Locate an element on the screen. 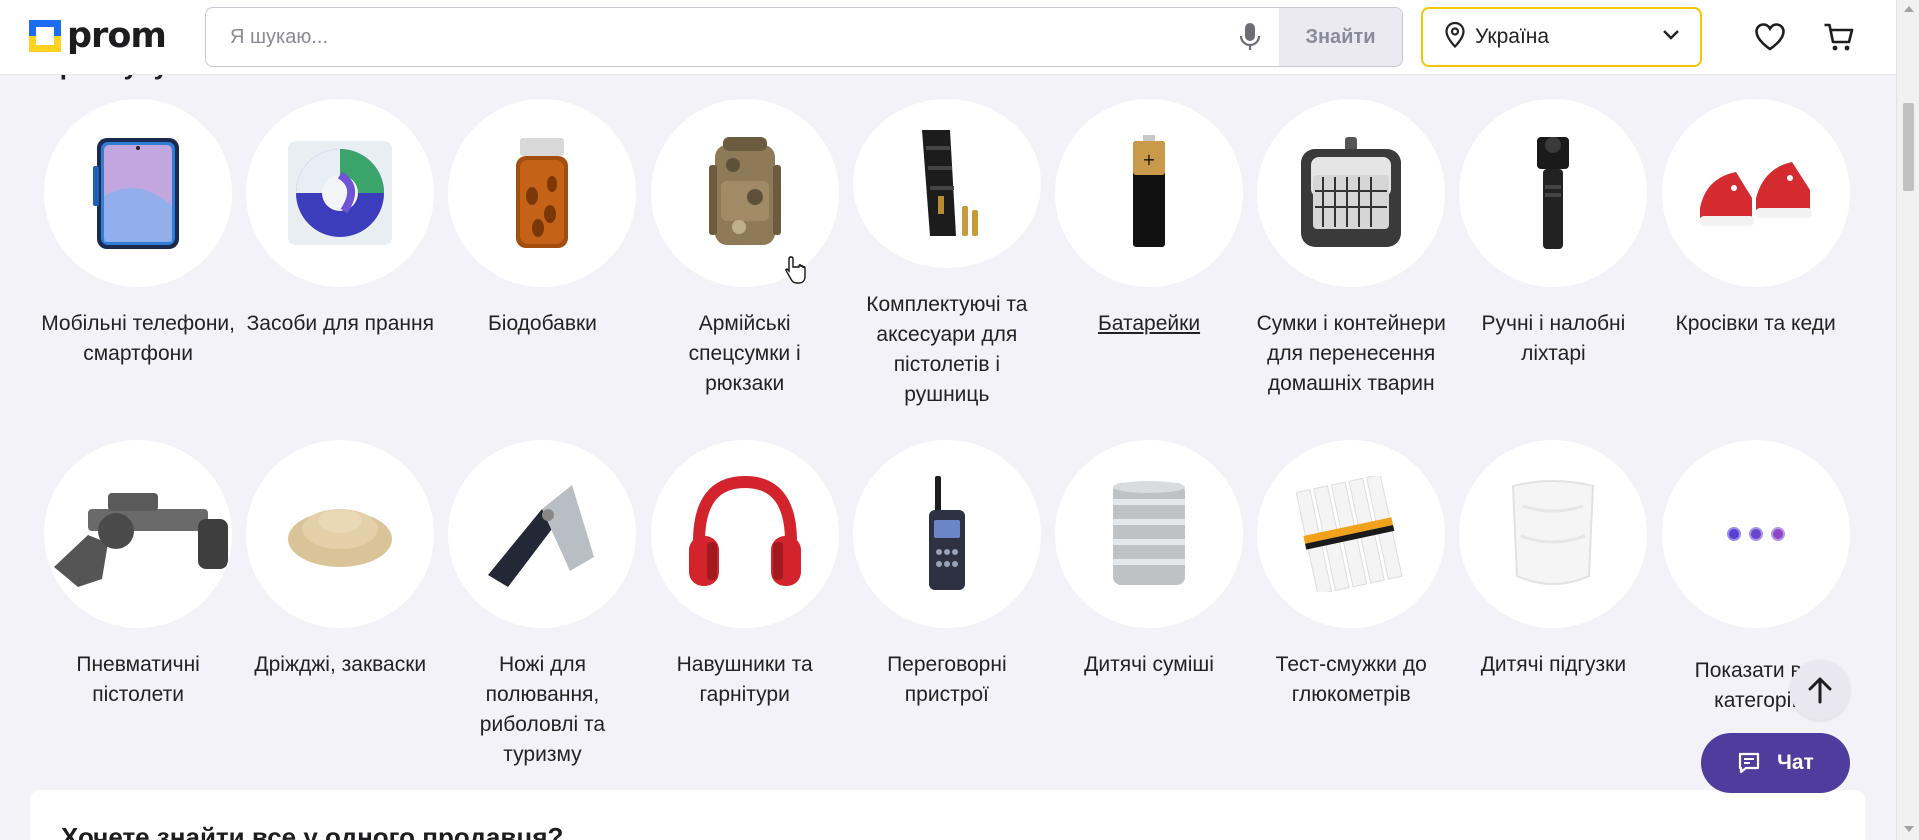 This screenshot has width=1919, height=840. scroll-up-arrow-icon is located at coordinates (1909, 9).